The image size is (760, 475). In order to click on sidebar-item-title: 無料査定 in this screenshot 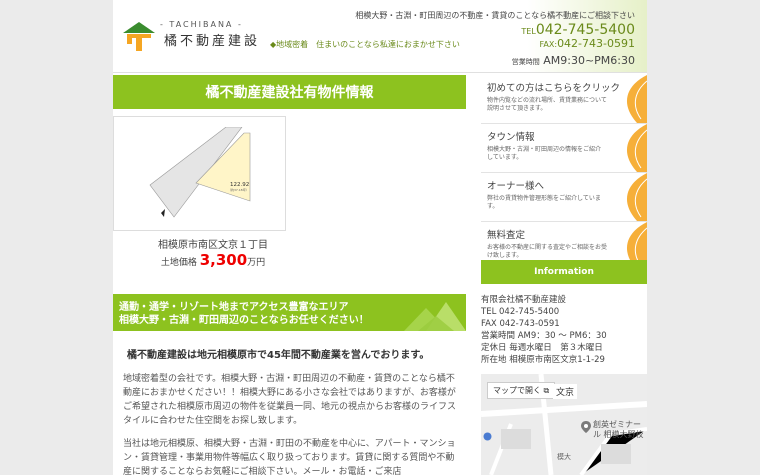, I will do `click(506, 235)`.